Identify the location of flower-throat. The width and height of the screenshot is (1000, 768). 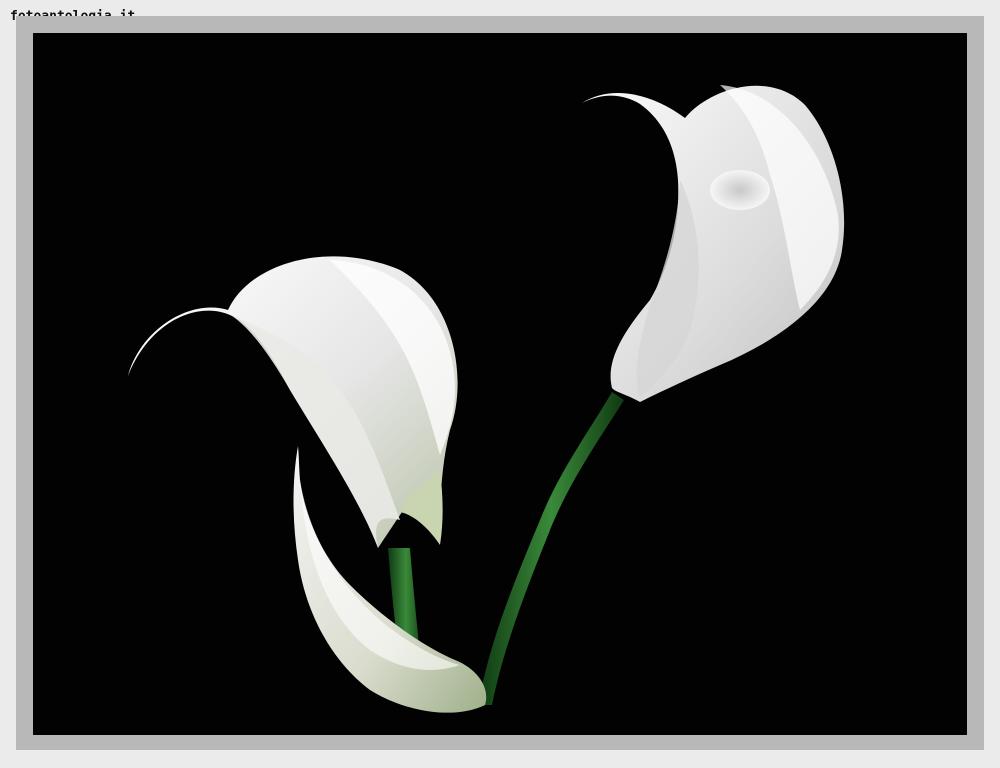
(740, 190).